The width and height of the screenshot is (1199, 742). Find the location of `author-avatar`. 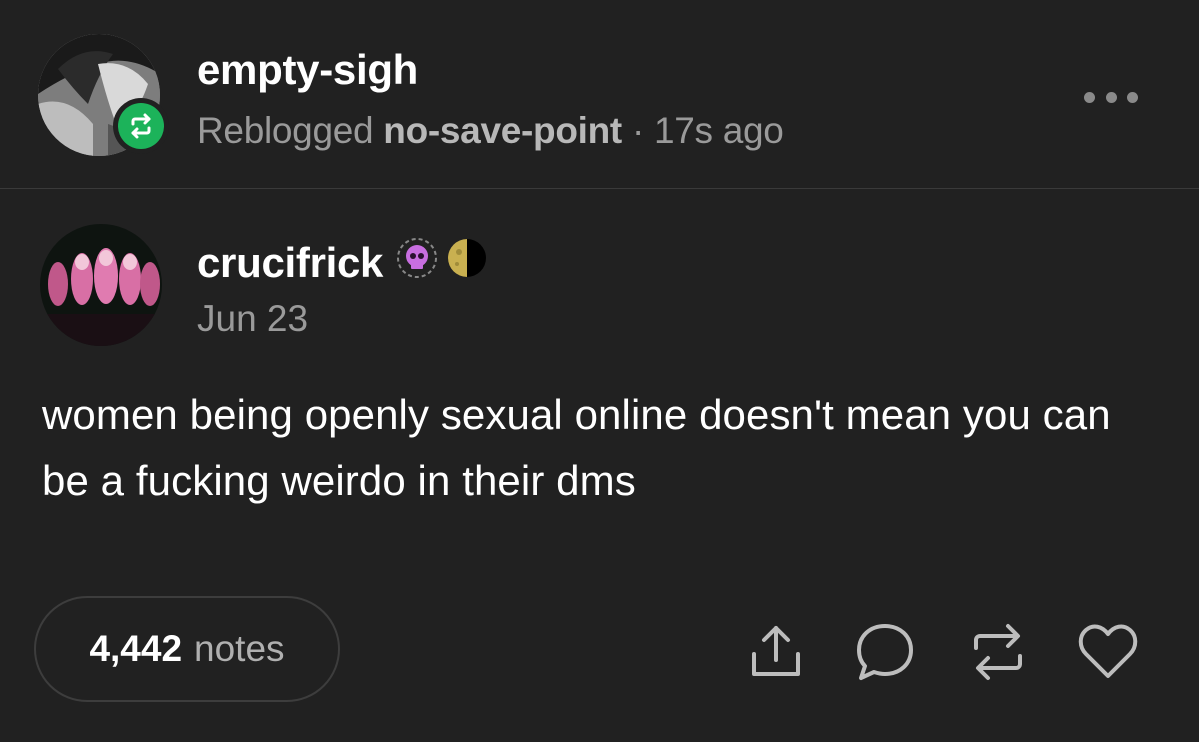

author-avatar is located at coordinates (101, 285).